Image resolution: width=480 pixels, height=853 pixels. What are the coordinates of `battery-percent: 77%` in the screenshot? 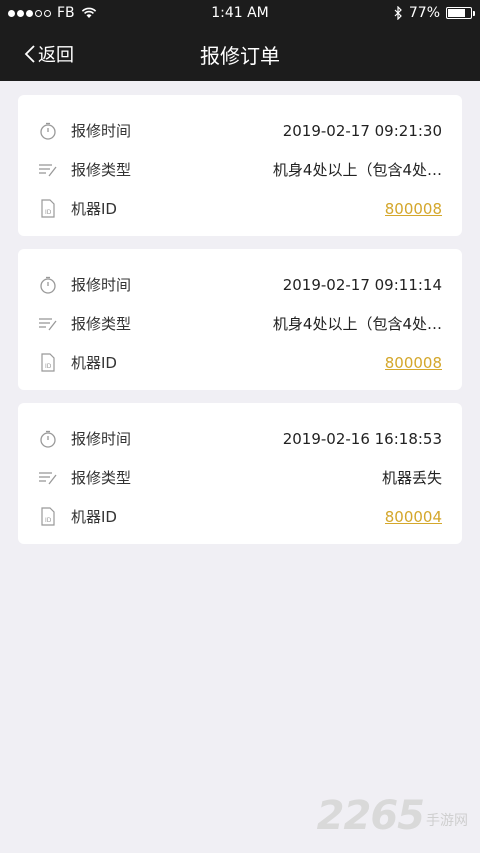 It's located at (424, 13).